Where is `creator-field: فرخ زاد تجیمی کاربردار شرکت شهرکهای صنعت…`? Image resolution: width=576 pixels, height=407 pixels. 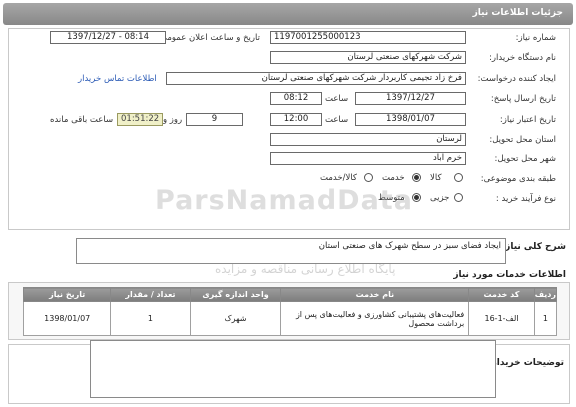
creator-field: فرخ زاد تجیمی کاربردار شرکت شهرکهای صنعت… is located at coordinates (316, 78).